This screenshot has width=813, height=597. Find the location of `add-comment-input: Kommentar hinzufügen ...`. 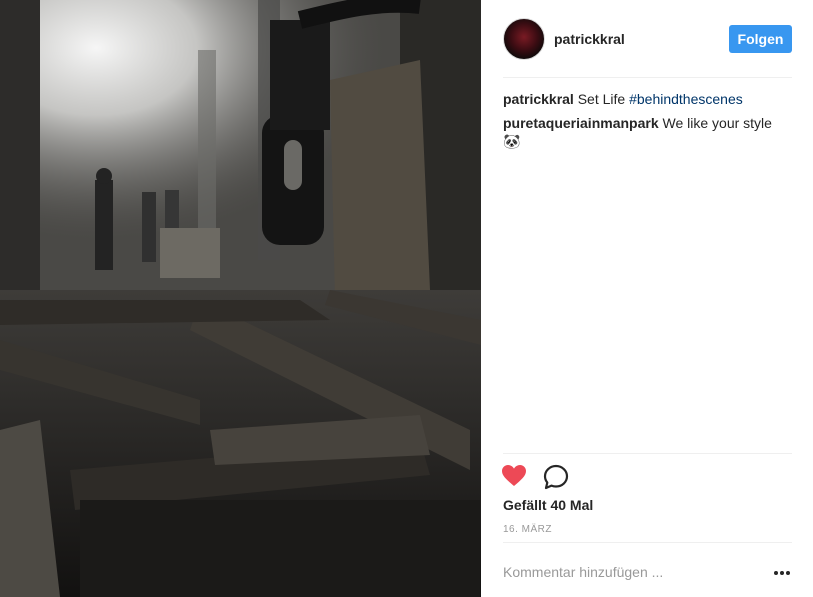

add-comment-input: Kommentar hinzufügen ... is located at coordinates (583, 572).